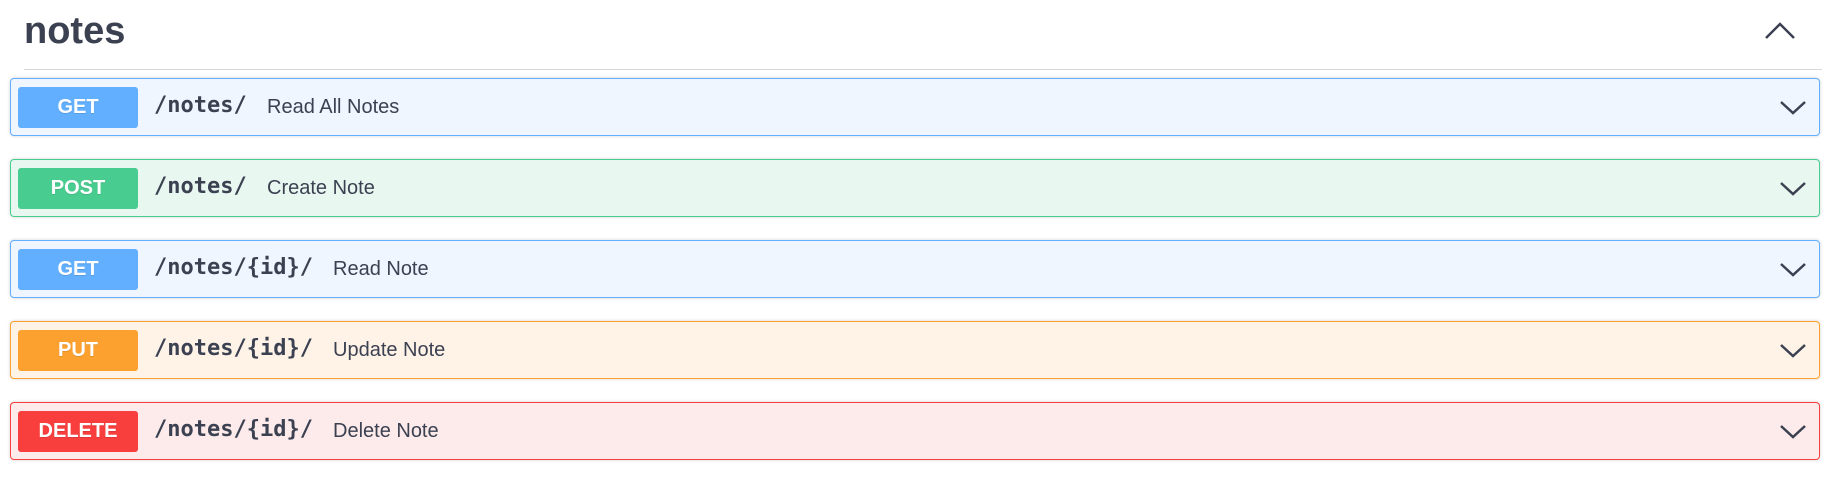  I want to click on method-badge: POST, so click(78, 188).